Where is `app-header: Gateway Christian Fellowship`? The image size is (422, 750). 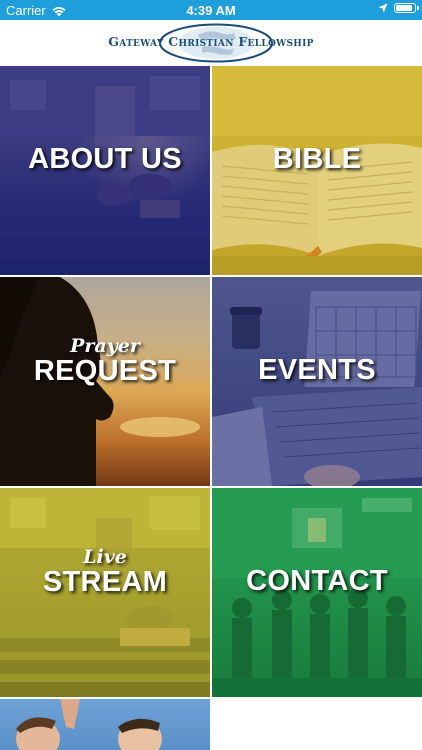
app-header: Gateway Christian Fellowship is located at coordinates (211, 43).